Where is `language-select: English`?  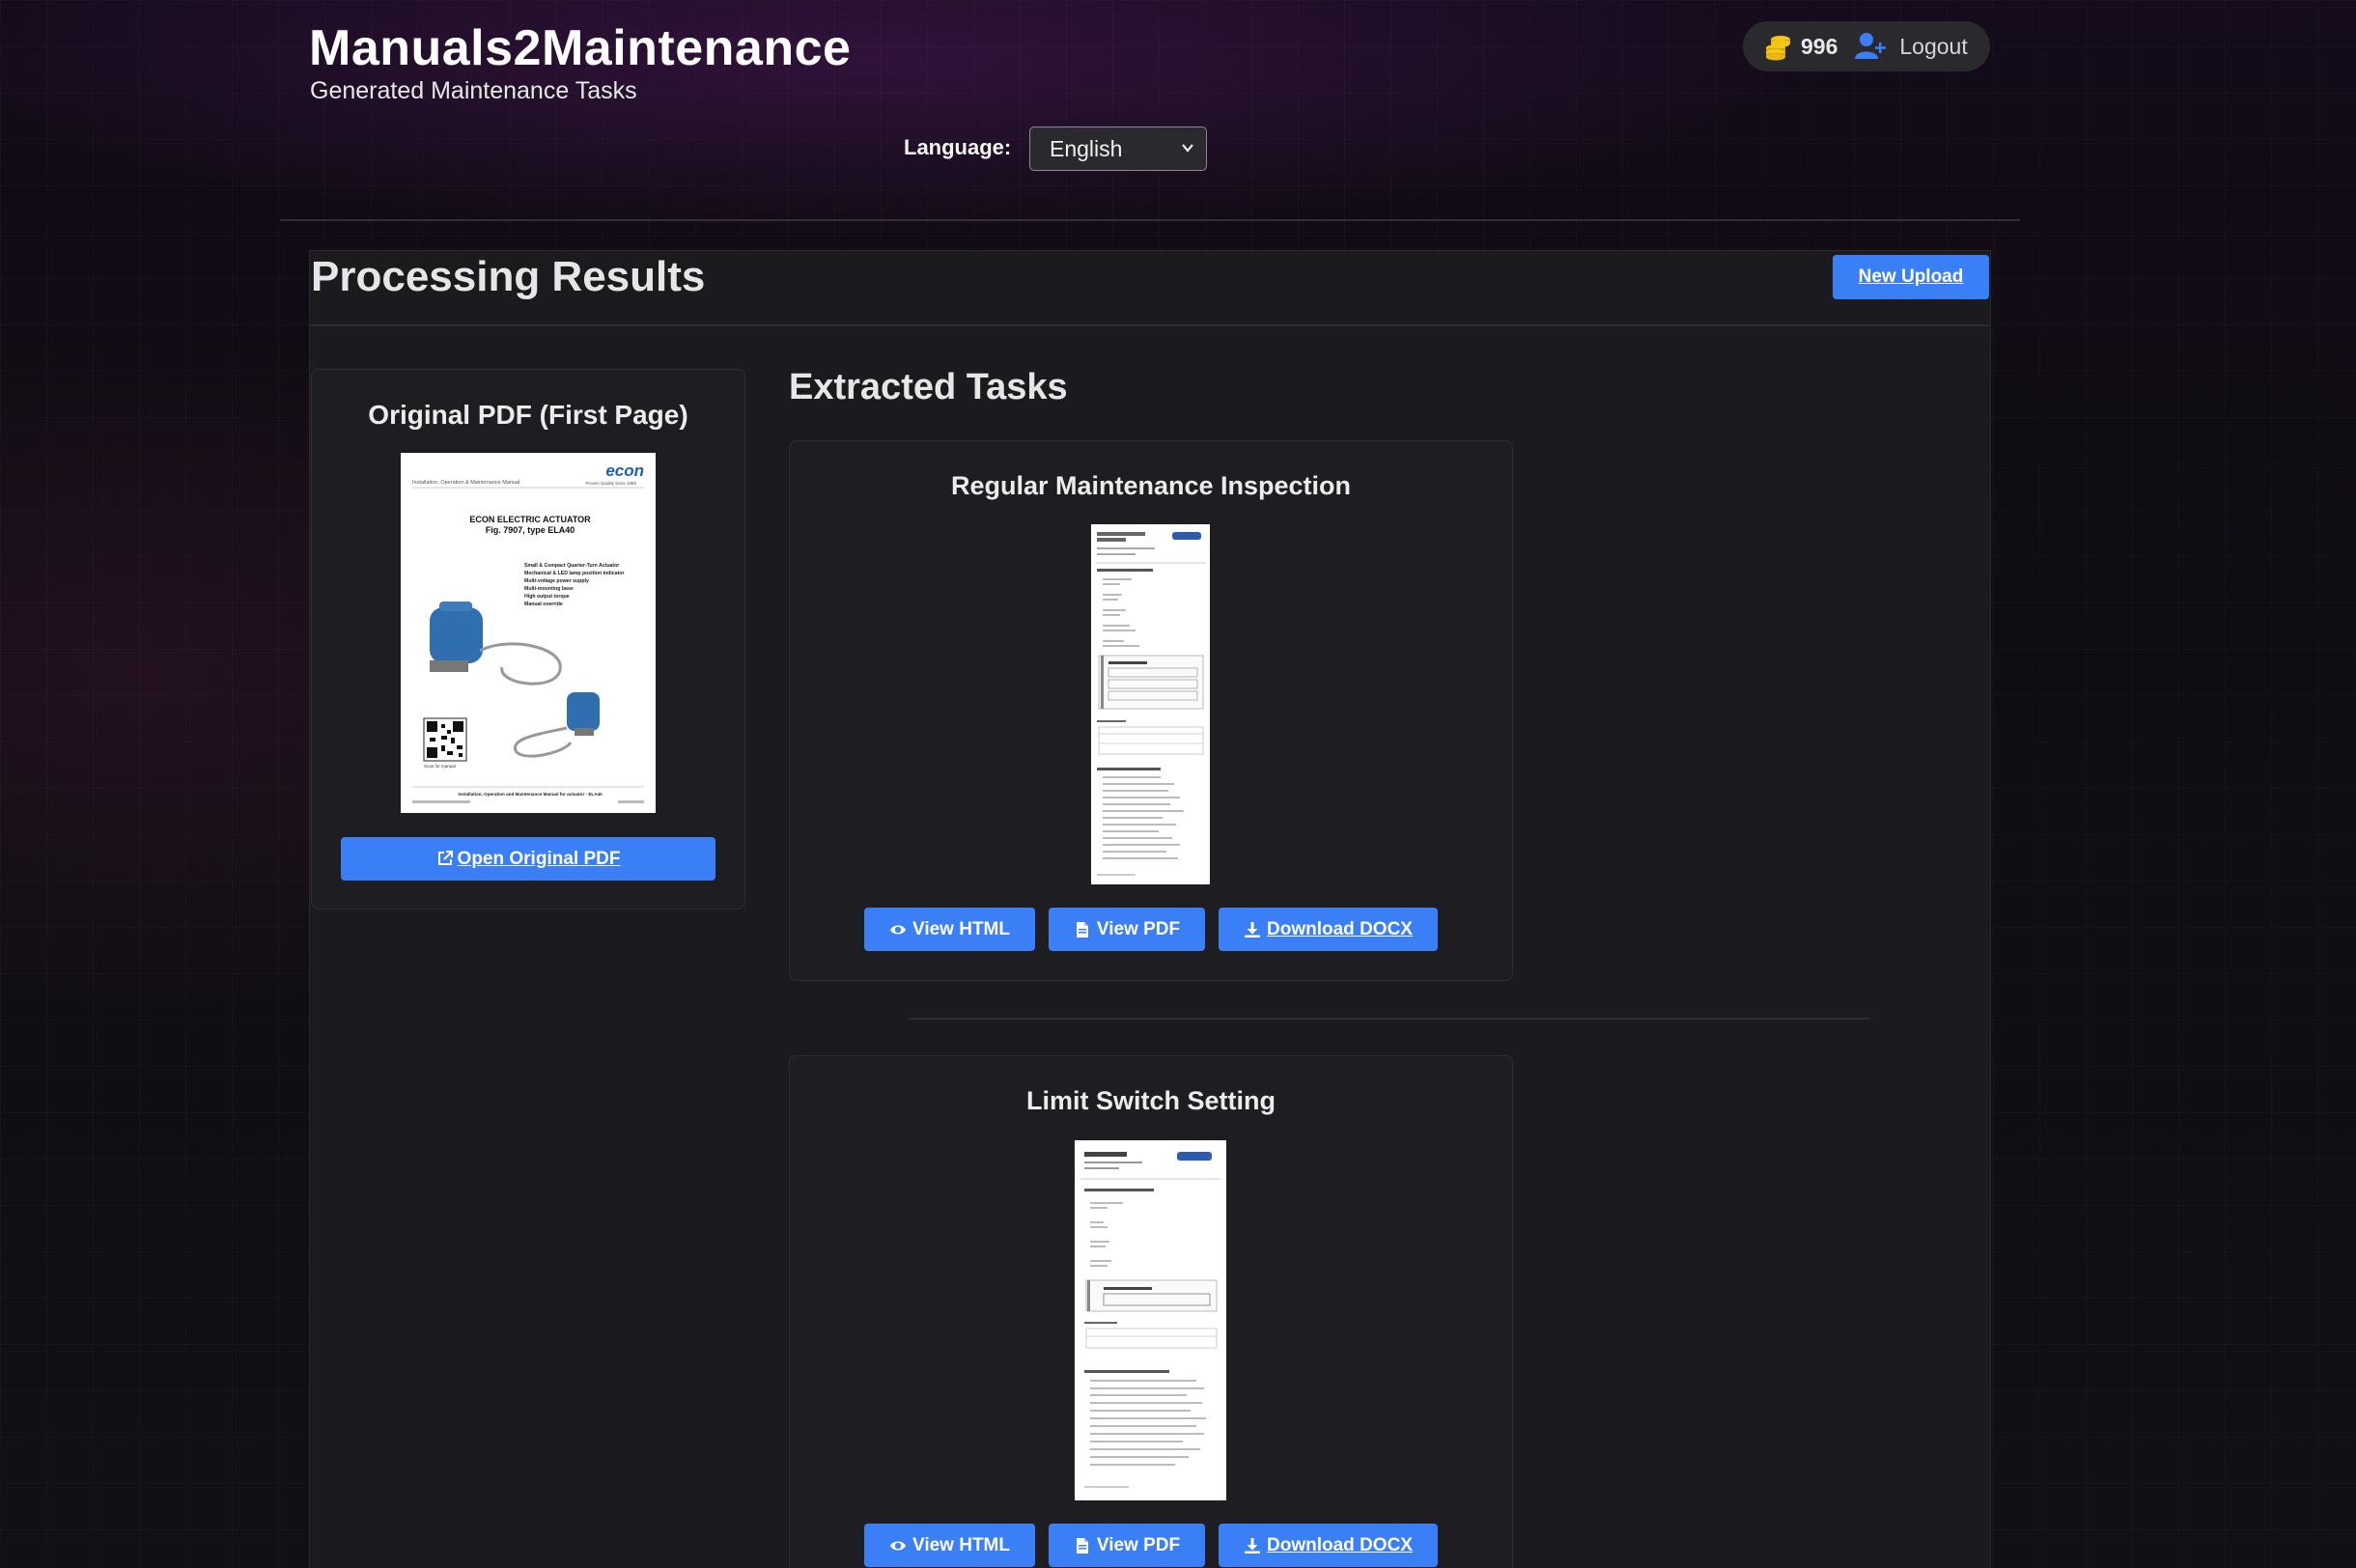
language-select: English is located at coordinates (1118, 149).